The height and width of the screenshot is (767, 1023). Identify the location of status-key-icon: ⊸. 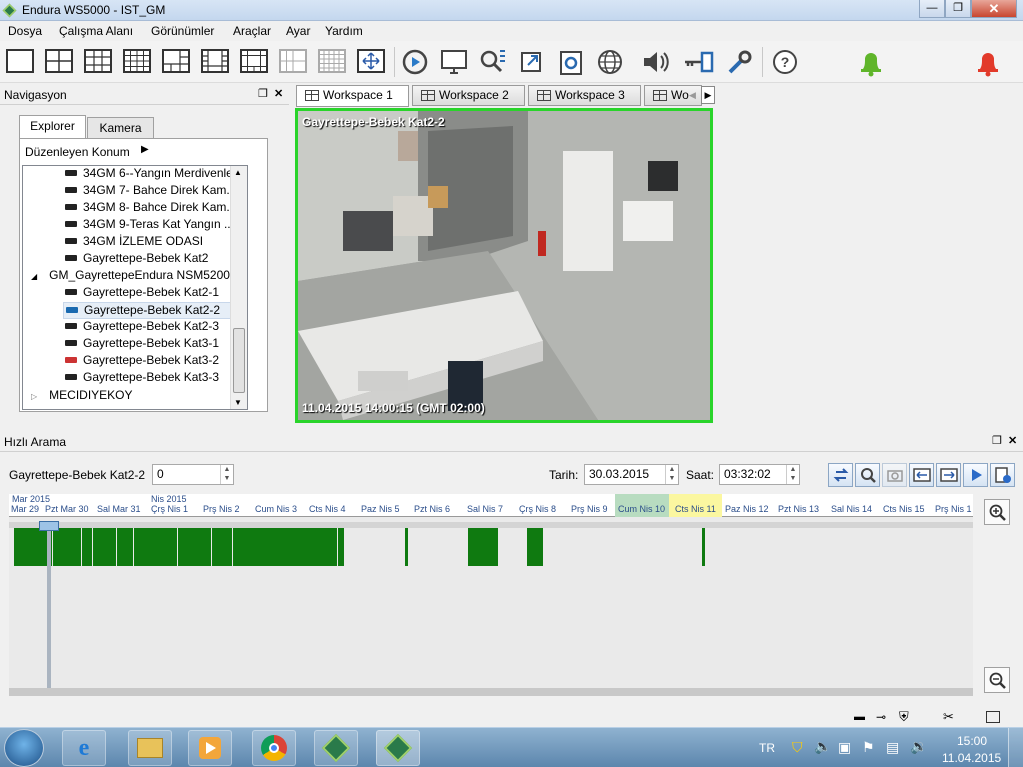
(881, 717).